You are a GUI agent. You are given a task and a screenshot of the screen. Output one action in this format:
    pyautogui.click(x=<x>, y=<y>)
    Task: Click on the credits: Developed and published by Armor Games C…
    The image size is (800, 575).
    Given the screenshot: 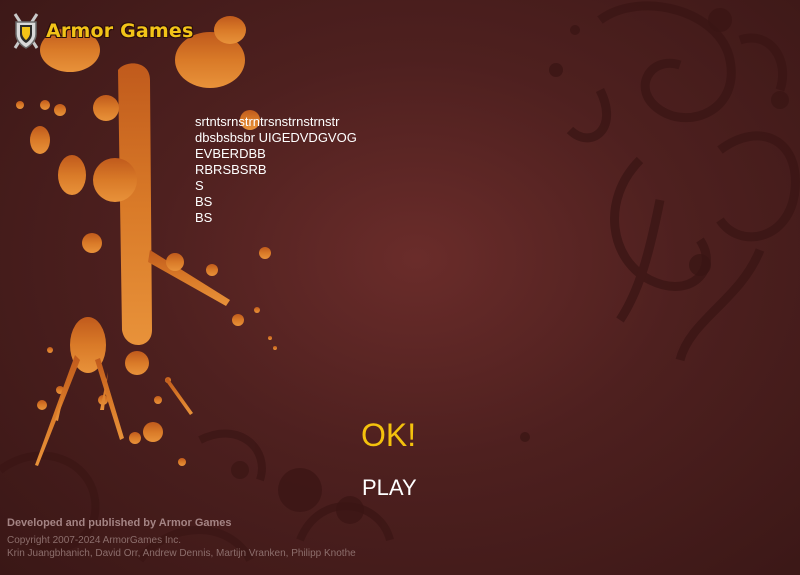 What is the action you would take?
    pyautogui.click(x=181, y=538)
    